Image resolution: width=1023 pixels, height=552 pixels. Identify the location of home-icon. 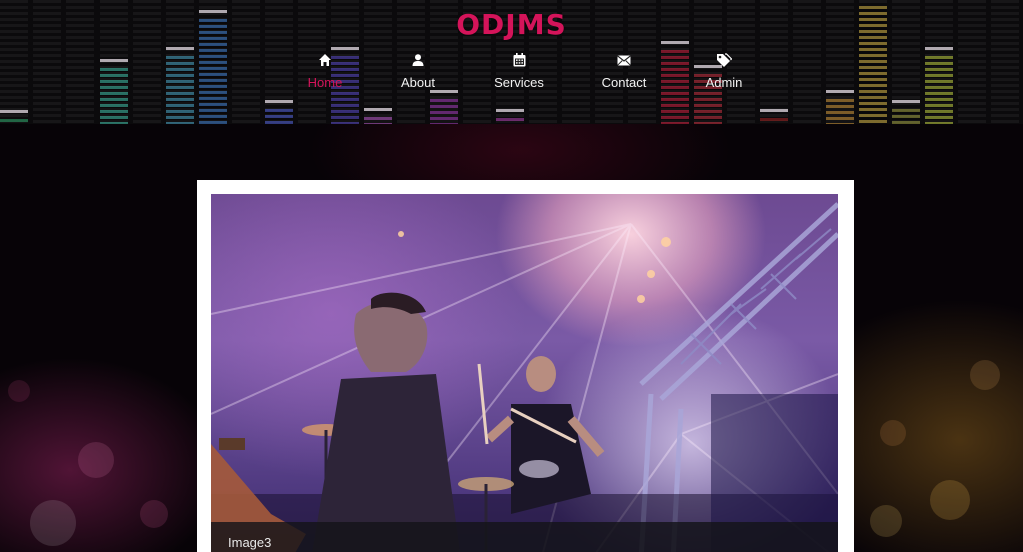
(325, 60).